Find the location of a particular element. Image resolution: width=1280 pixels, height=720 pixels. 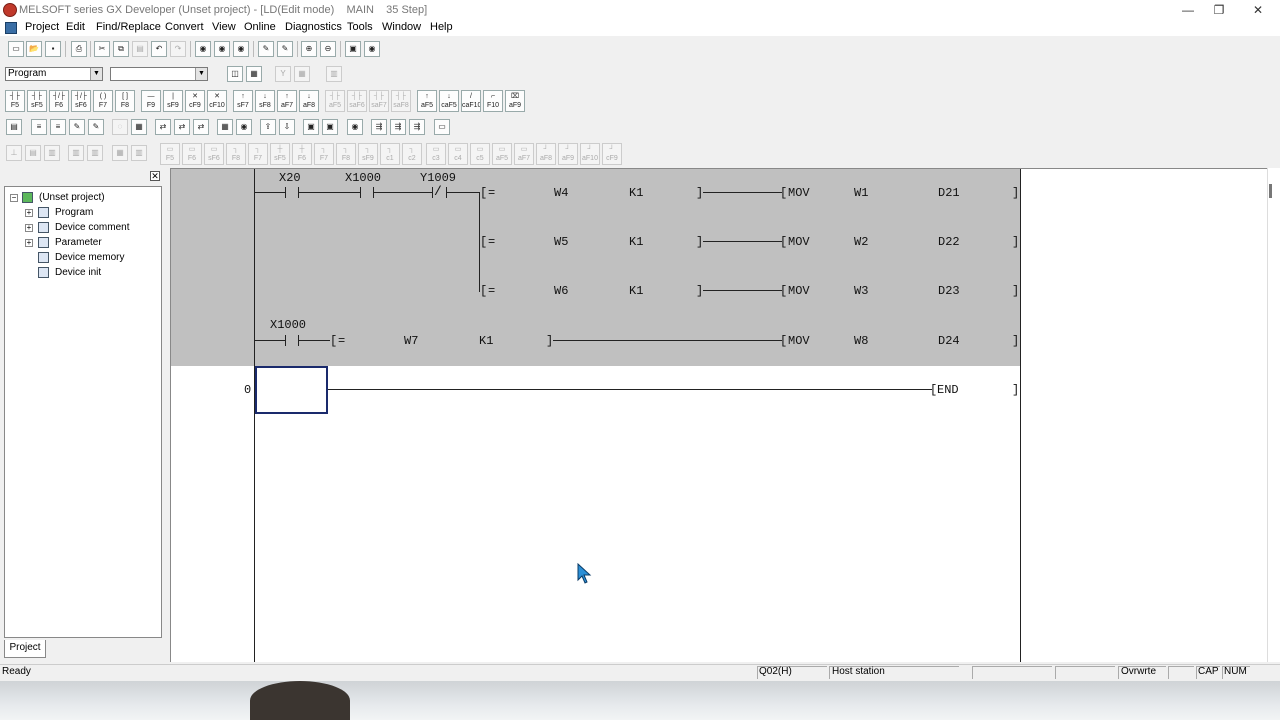

menu-help: Help is located at coordinates (441, 27).